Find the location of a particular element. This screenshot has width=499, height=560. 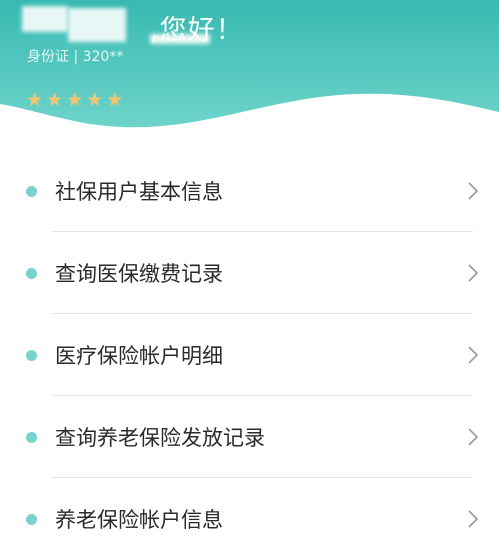

menu-item-pension-payout-records: 查询养老保险发放记录 is located at coordinates (249, 437).